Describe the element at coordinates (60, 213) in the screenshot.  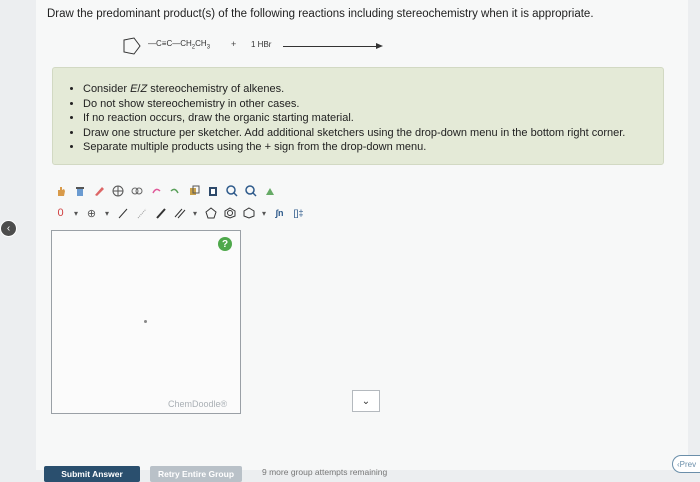
I see `charge-icon: 0` at that location.